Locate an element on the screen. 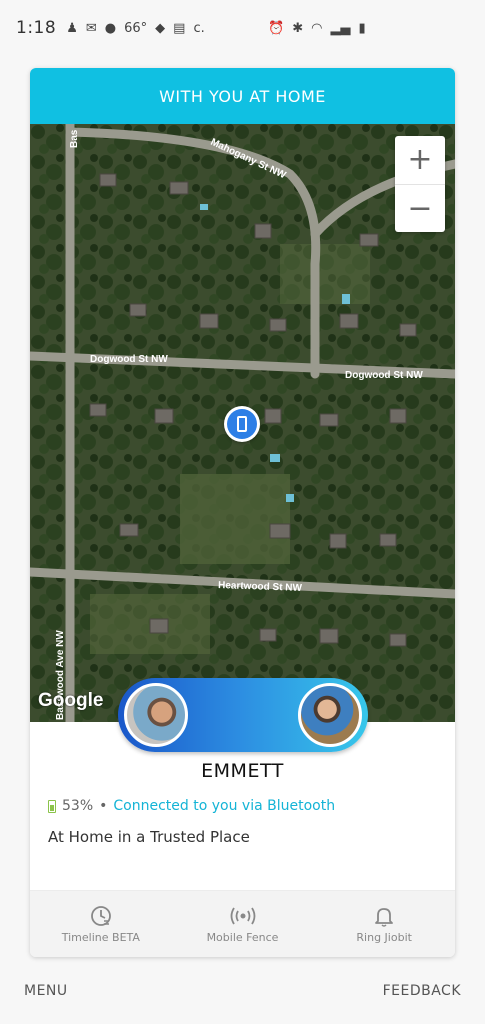 This screenshot has width=485, height=1024. battery-status-icon: ▮ is located at coordinates (362, 28).